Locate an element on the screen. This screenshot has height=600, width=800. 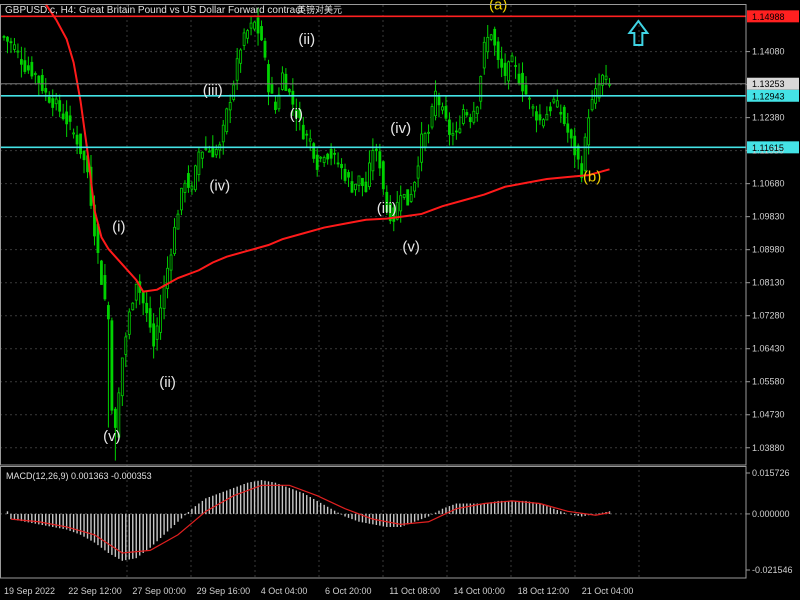
wave-label: (i) is located at coordinates (118, 226).